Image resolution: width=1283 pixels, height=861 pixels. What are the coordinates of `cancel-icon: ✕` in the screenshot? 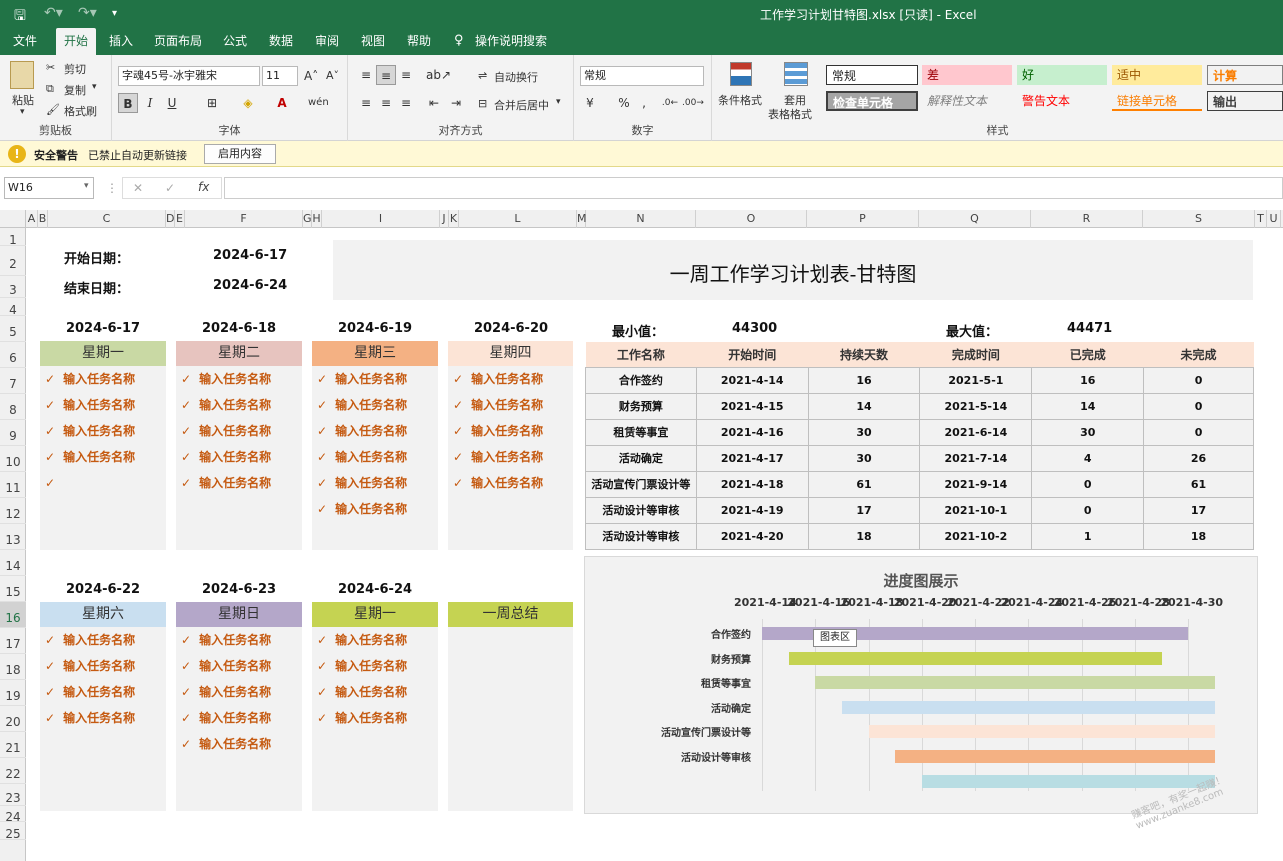 It's located at (138, 188).